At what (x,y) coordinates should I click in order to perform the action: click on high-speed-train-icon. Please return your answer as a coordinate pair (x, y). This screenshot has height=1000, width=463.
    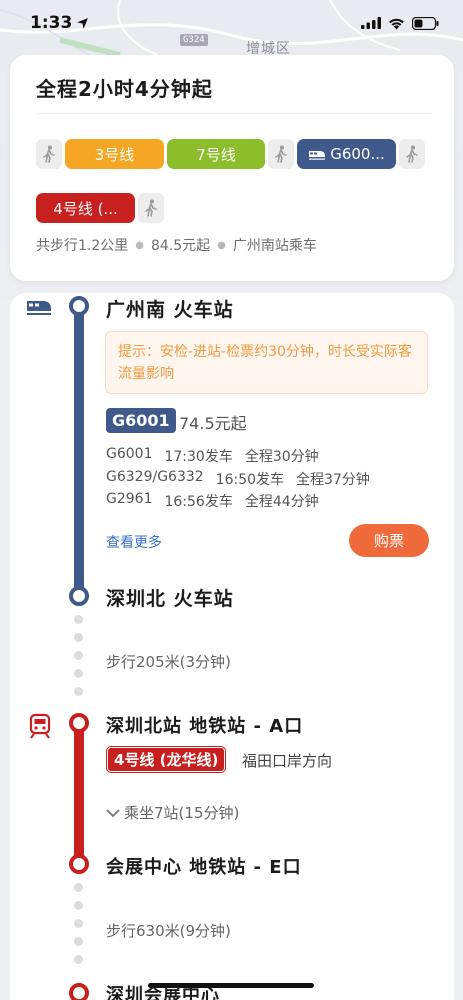
    Looking at the image, I should click on (317, 155).